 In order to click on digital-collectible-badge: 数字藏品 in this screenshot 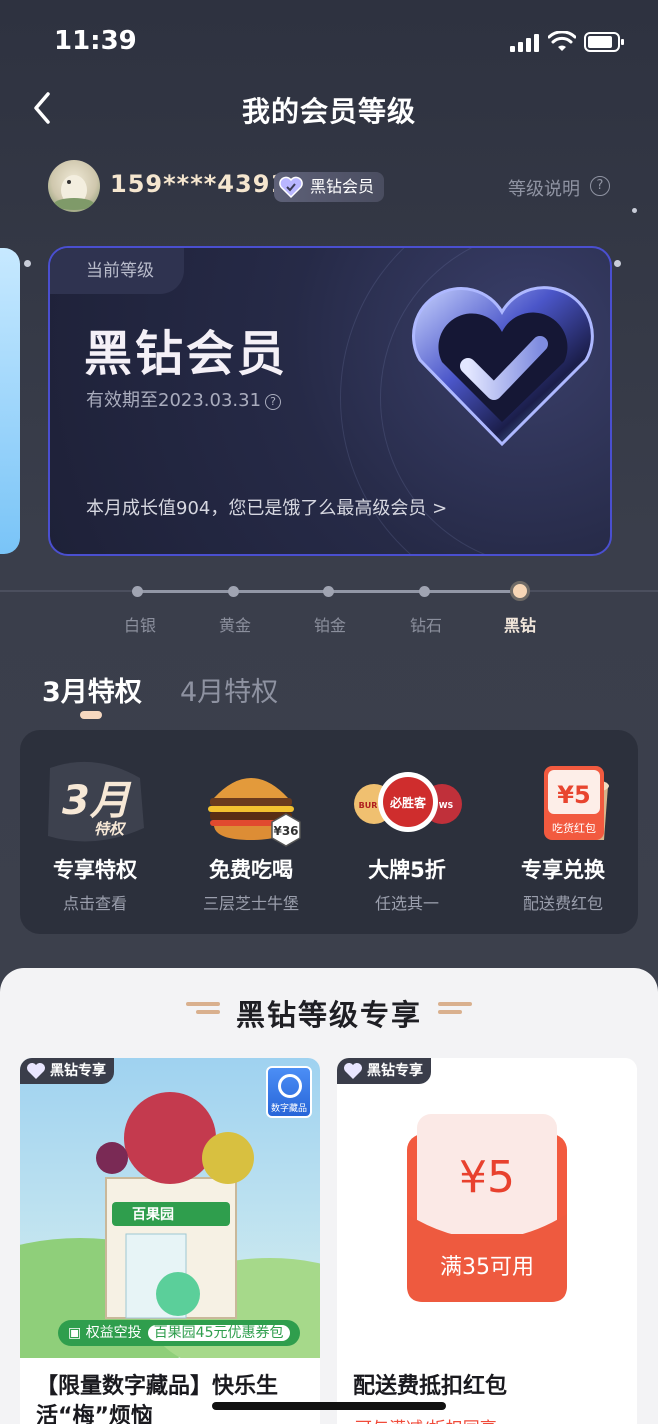, I will do `click(289, 1092)`.